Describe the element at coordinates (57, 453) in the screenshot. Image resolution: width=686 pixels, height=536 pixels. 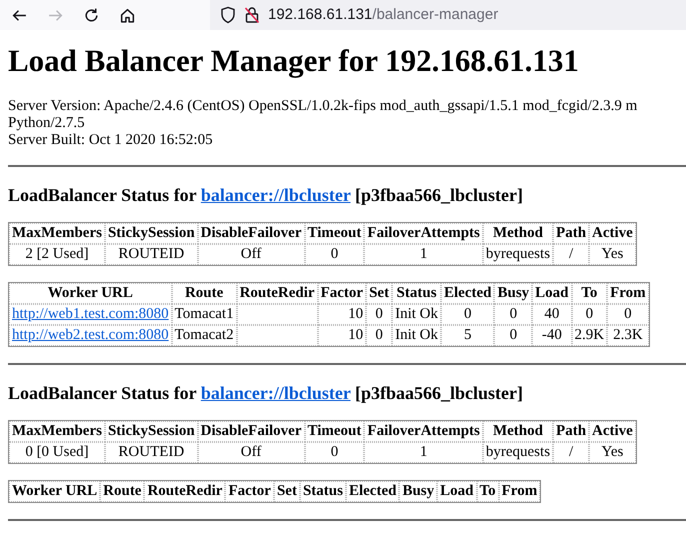
I see `table-cell: 0 [0 Used]` at that location.